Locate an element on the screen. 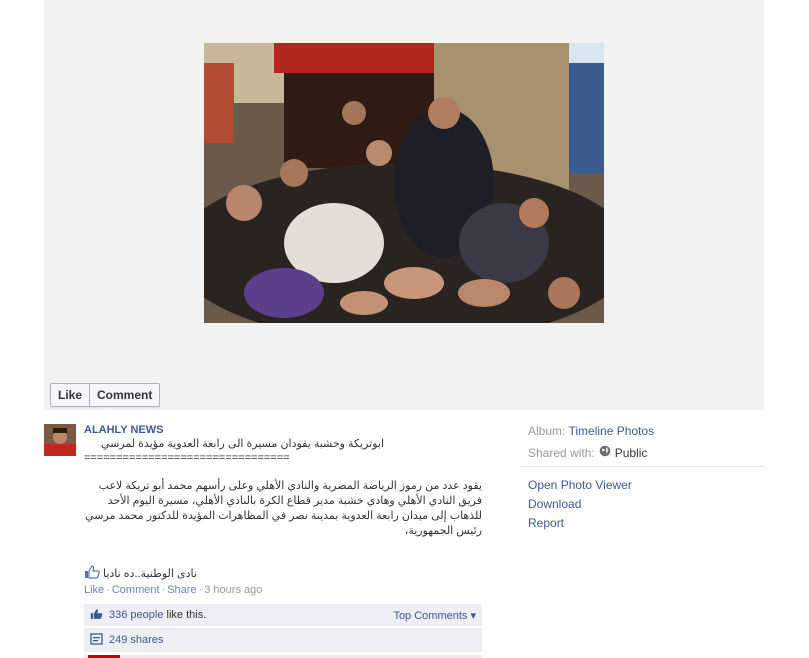 The height and width of the screenshot is (658, 809). liked-by-text: نادى الوطنية..ده ناديا is located at coordinates (150, 573).